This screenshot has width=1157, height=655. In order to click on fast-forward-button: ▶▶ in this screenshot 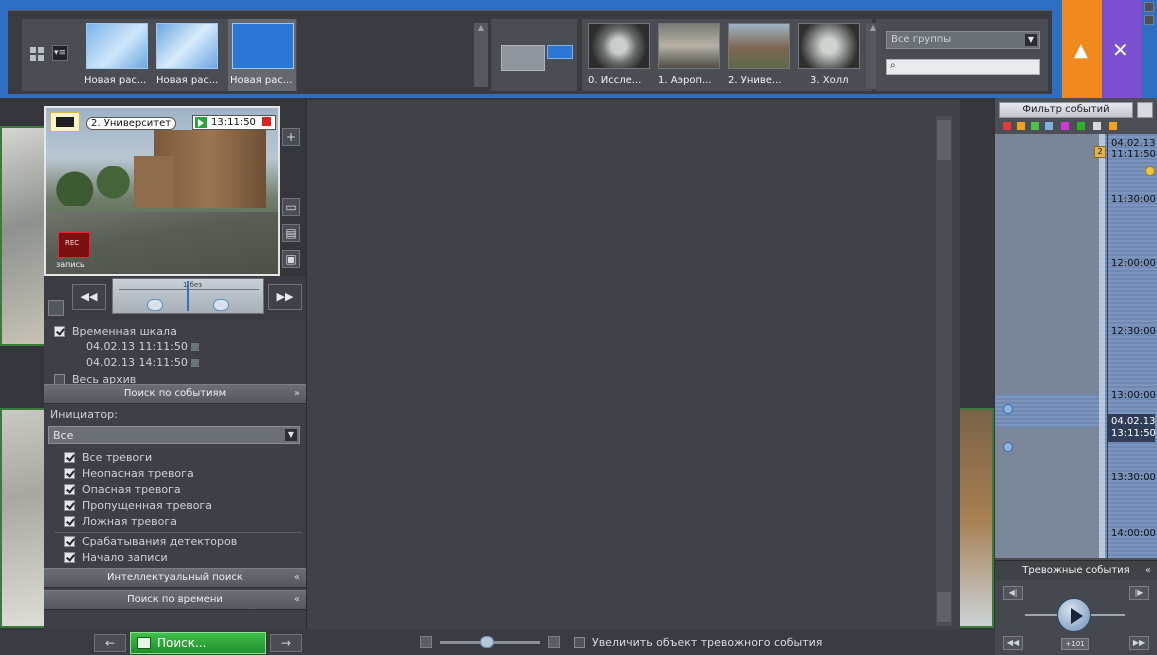, I will do `click(1139, 643)`.